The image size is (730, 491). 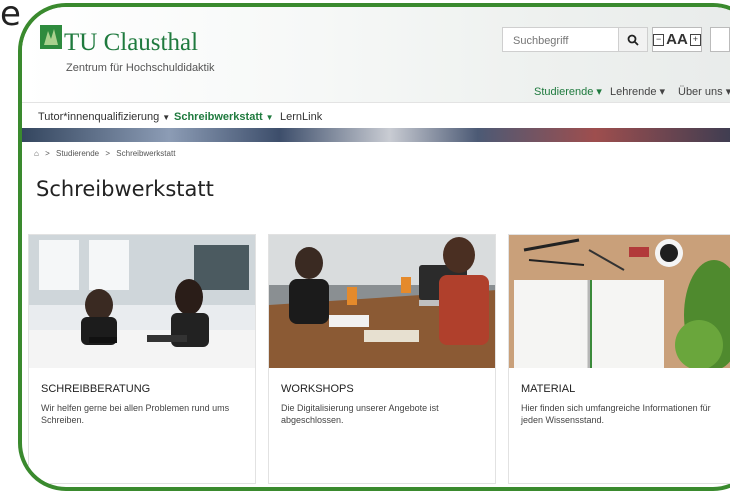 I want to click on card-title: Workshops, so click(x=317, y=389).